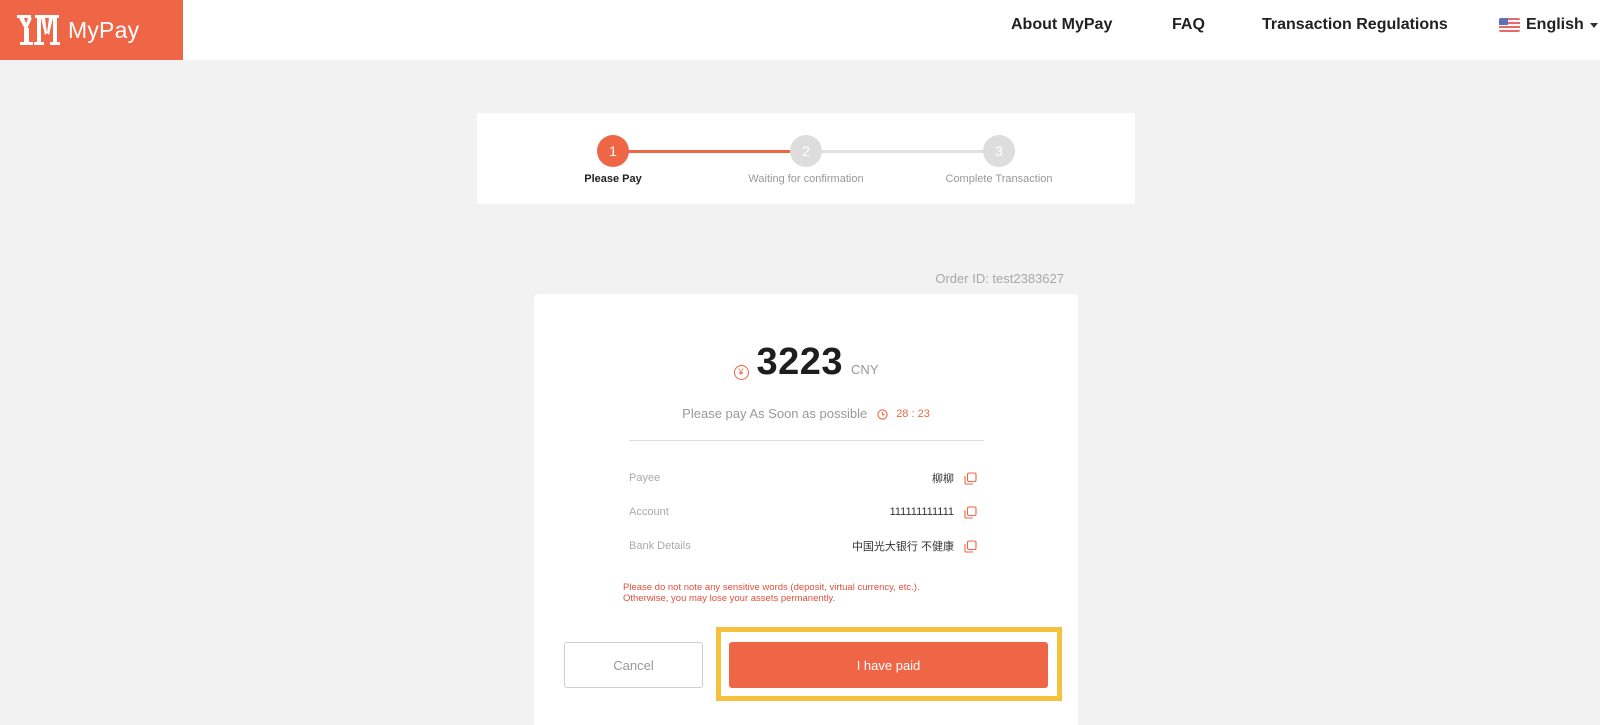 This screenshot has width=1600, height=725. What do you see at coordinates (649, 512) in the screenshot?
I see `account-label: Account` at bounding box center [649, 512].